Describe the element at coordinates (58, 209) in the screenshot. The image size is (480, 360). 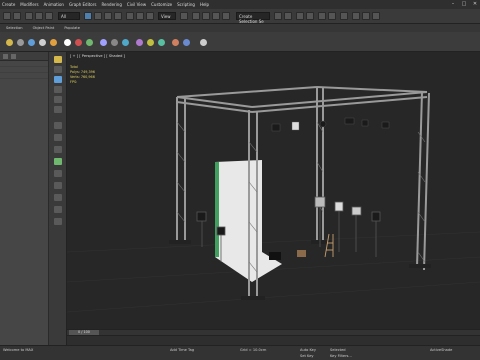
I see `pan-tool-icon` at that location.